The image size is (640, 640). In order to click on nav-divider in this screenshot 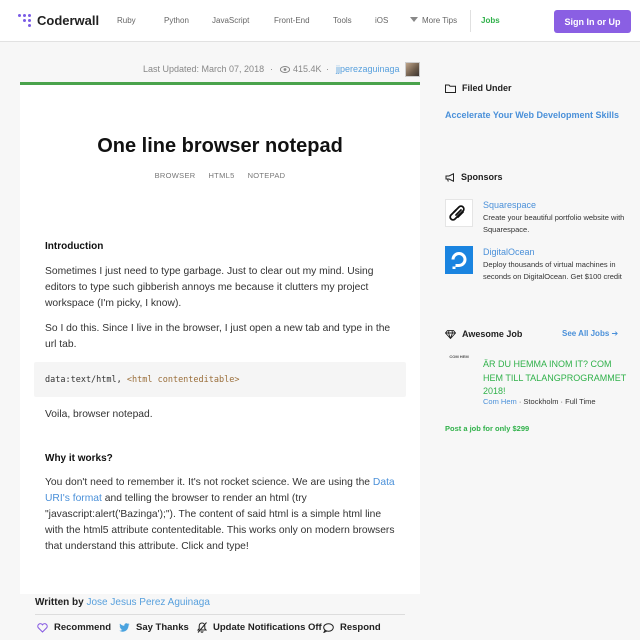, I will do `click(470, 21)`.